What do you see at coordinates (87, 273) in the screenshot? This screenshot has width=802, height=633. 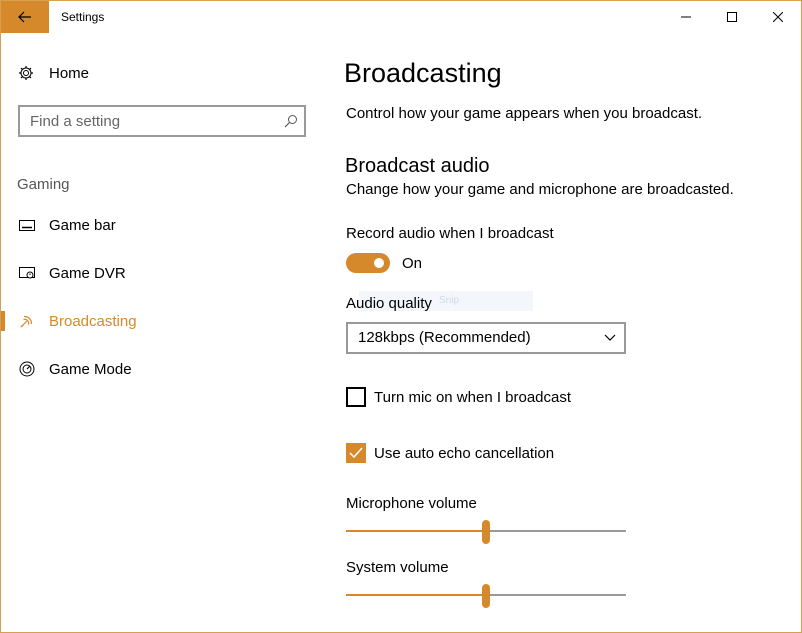 I see `sidebar-item-label: Game DVR` at bounding box center [87, 273].